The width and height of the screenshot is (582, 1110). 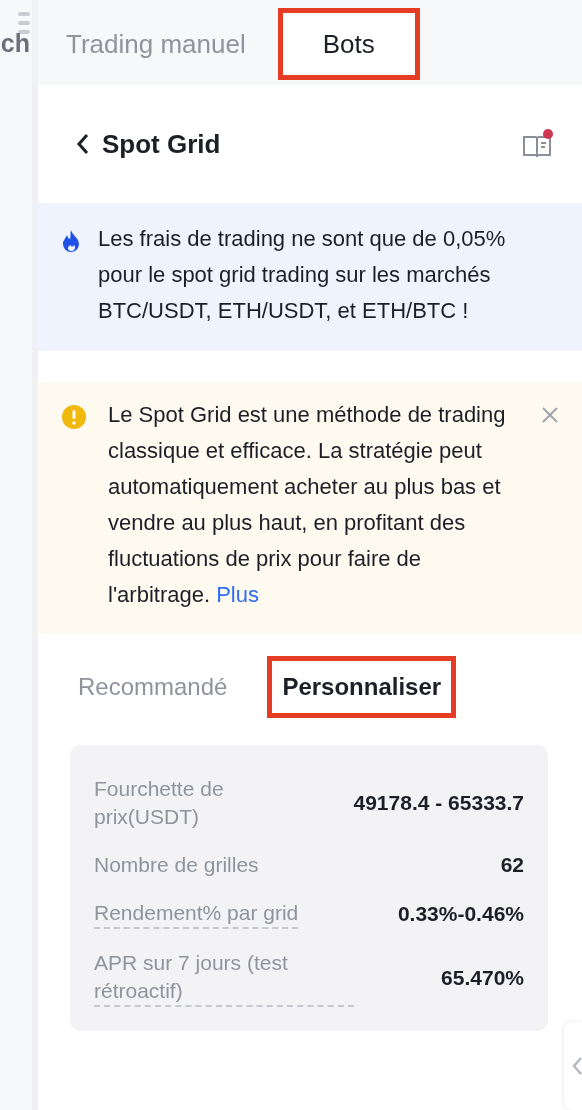 I want to click on book-icon, so click(x=538, y=144).